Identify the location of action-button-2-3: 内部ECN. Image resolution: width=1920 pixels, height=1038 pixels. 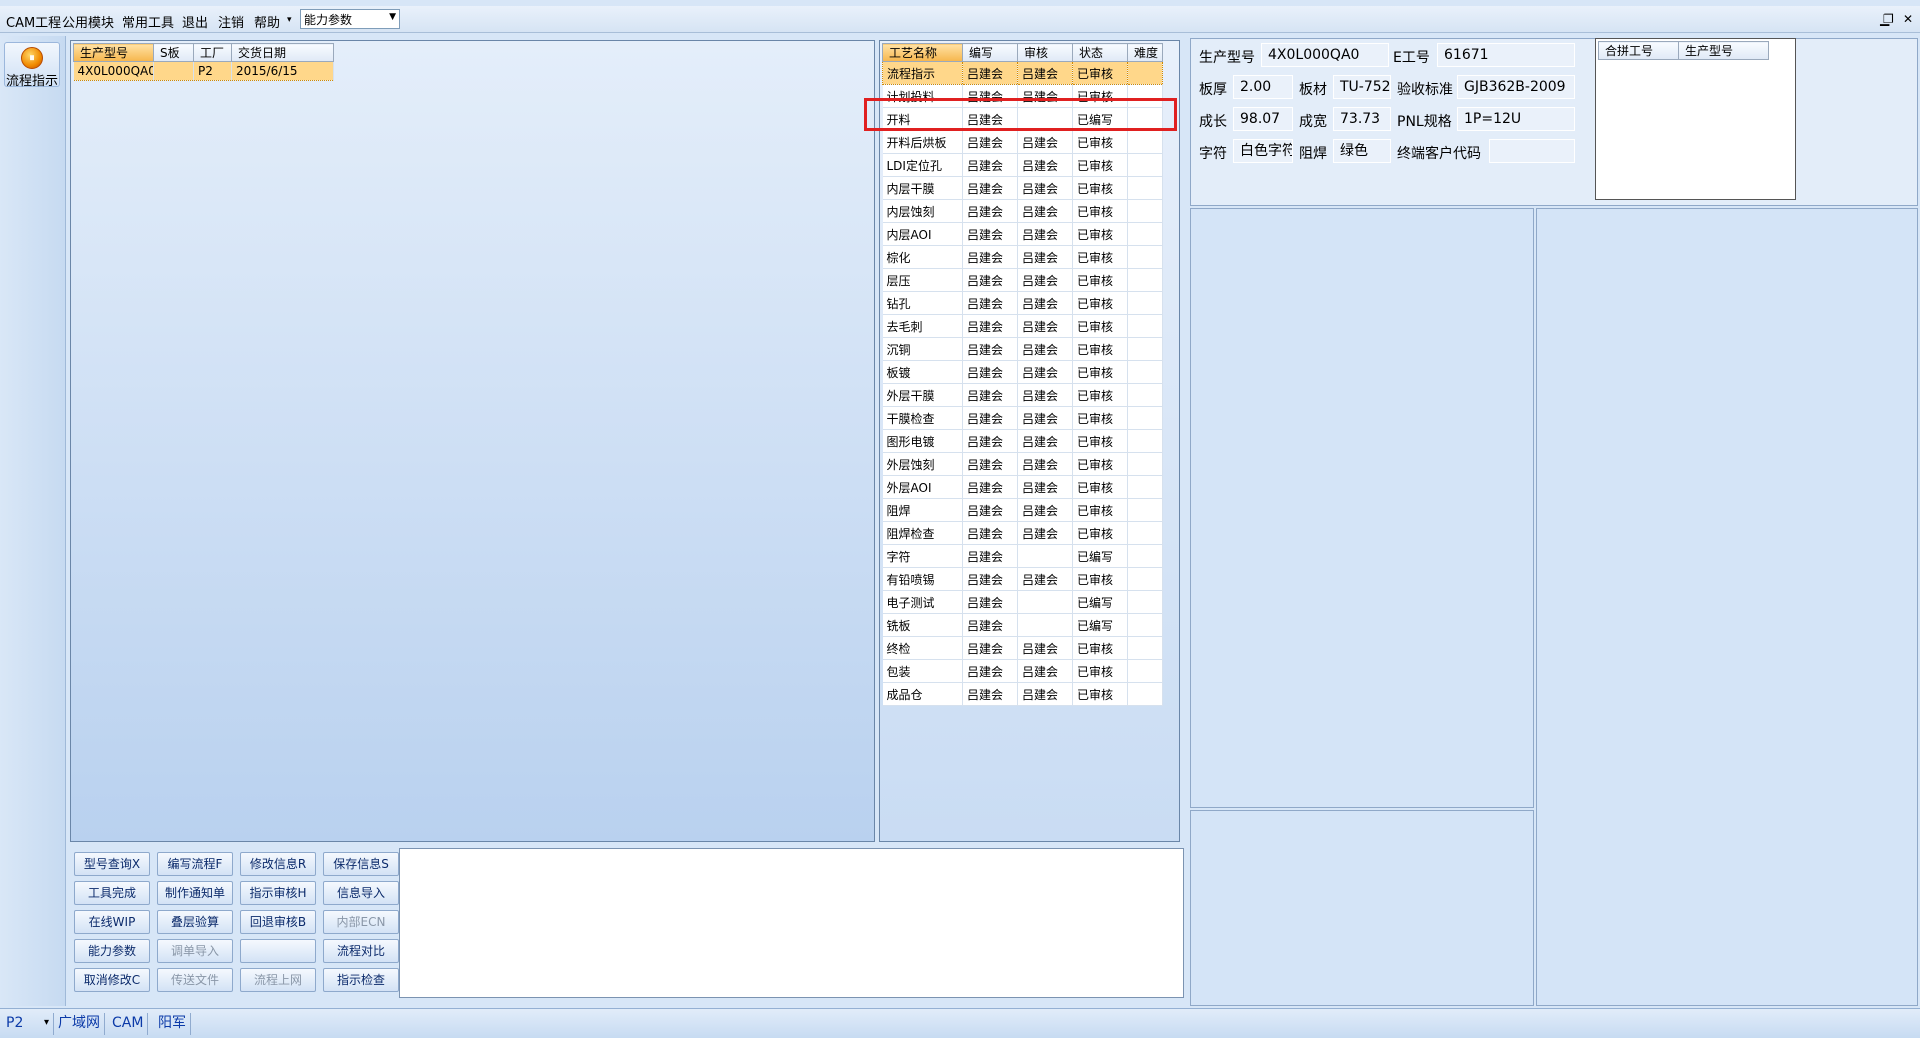
(361, 922).